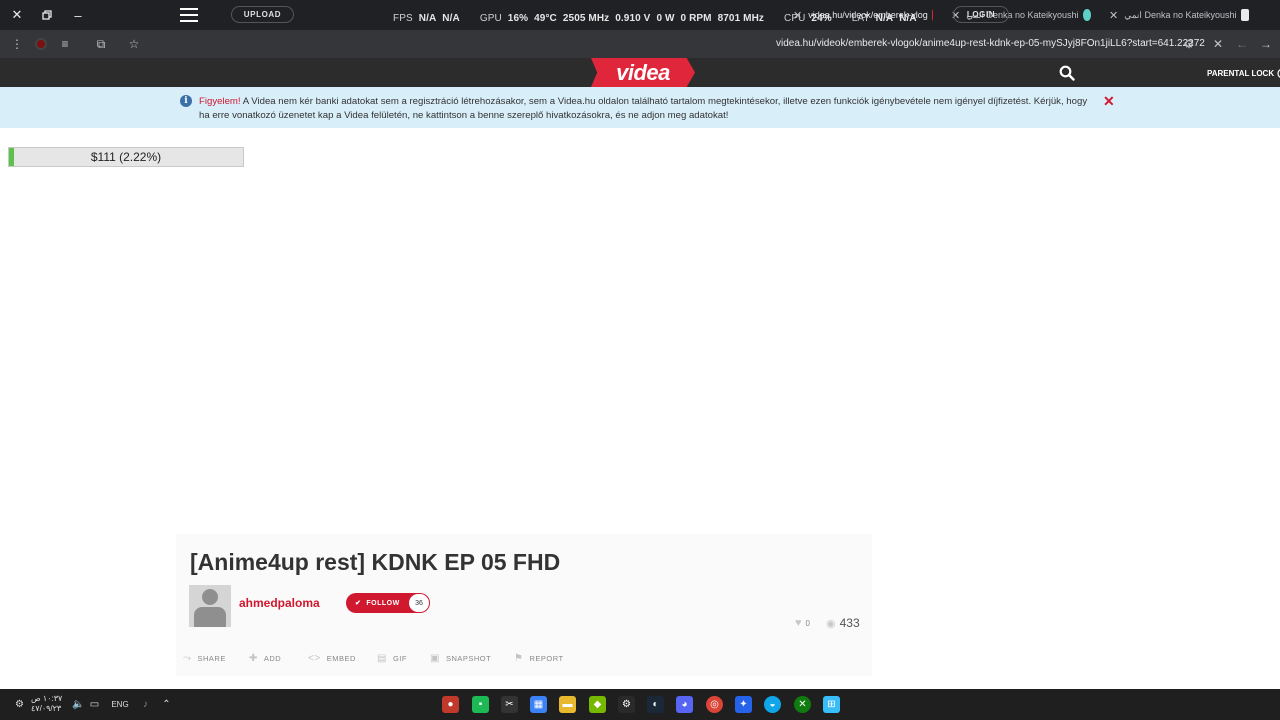 This screenshot has height=720, width=1280. Describe the element at coordinates (46, 708) in the screenshot. I see `clock-date: ٤٧/٠٩/٢٣` at that location.